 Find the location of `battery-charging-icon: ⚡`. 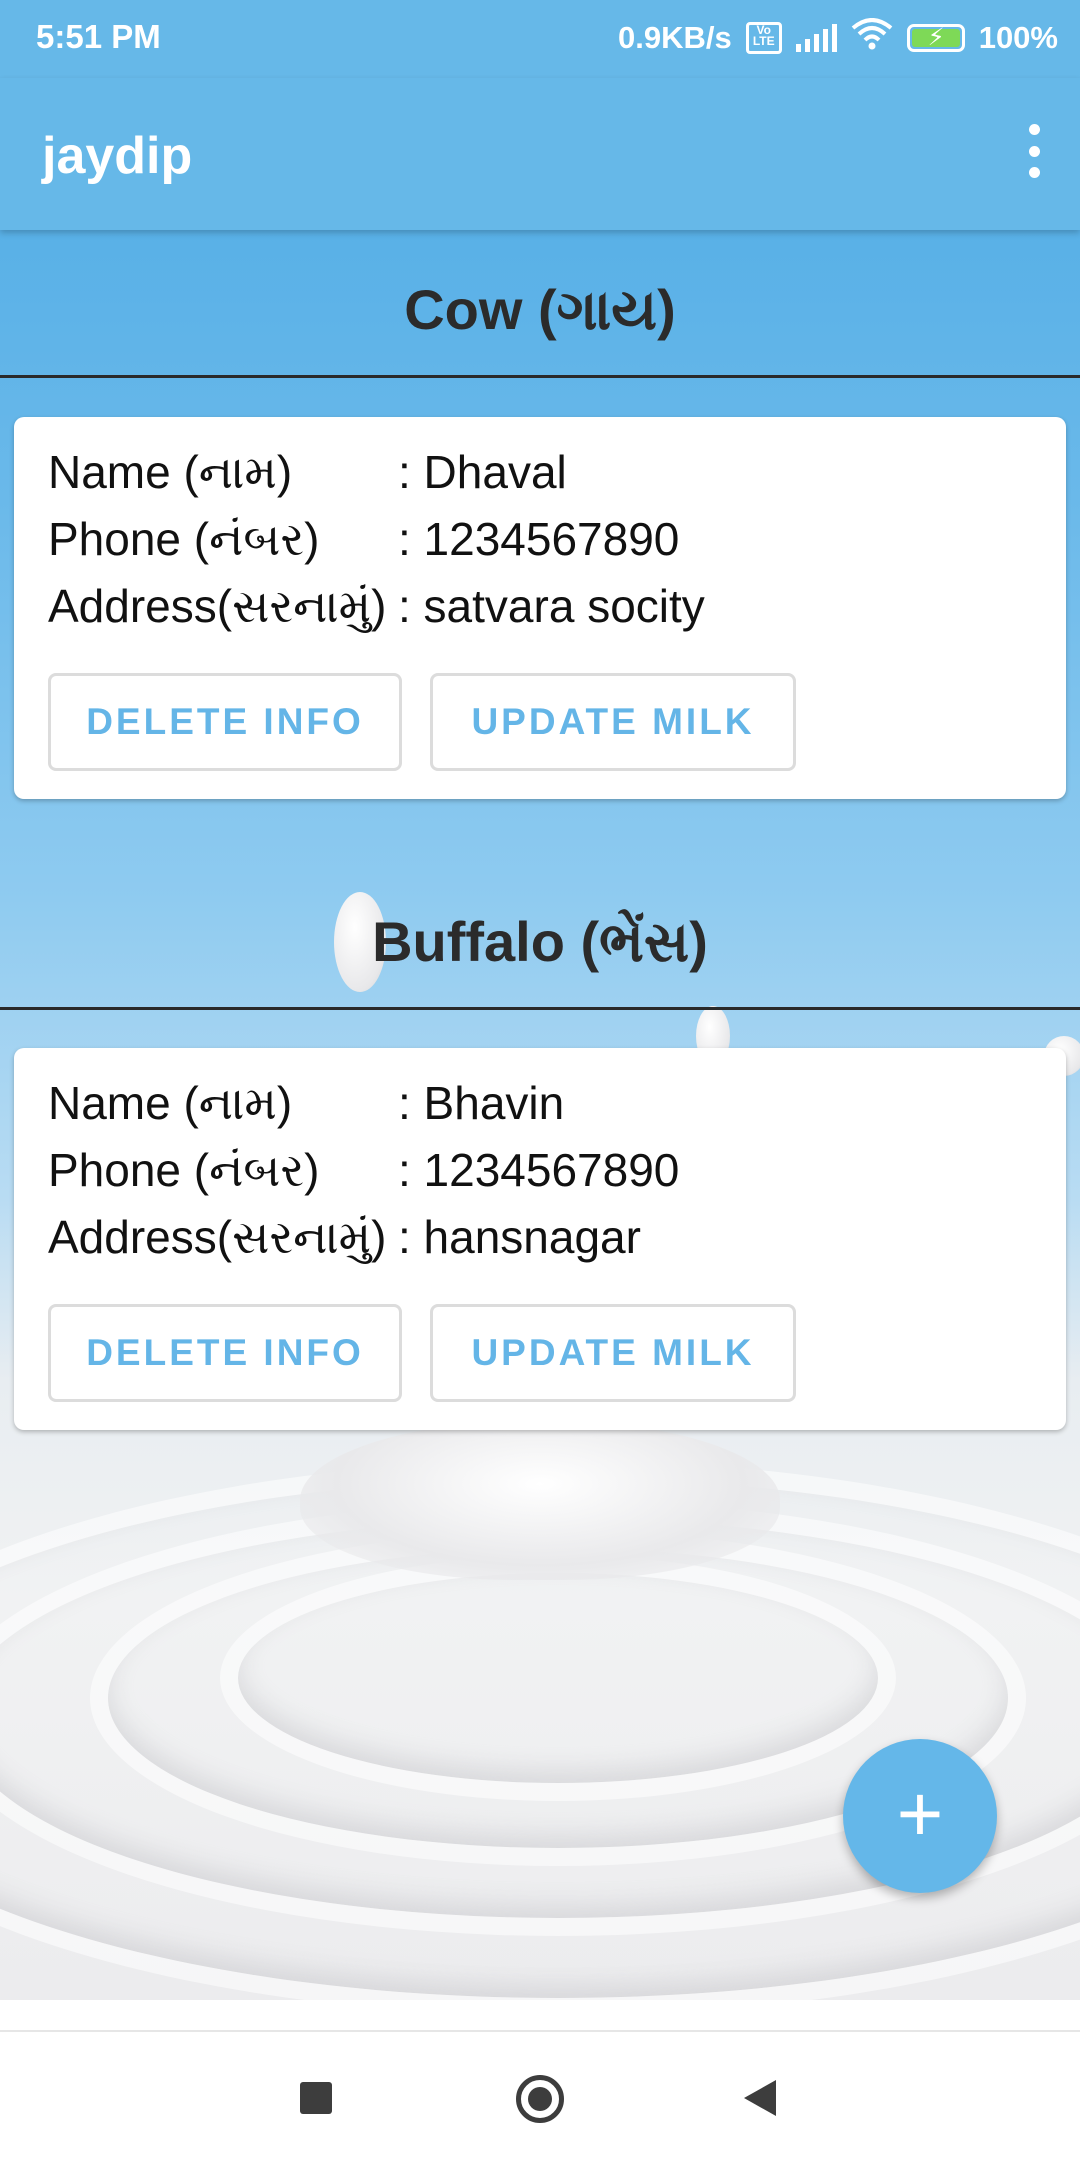

battery-charging-icon: ⚡ is located at coordinates (935, 38).